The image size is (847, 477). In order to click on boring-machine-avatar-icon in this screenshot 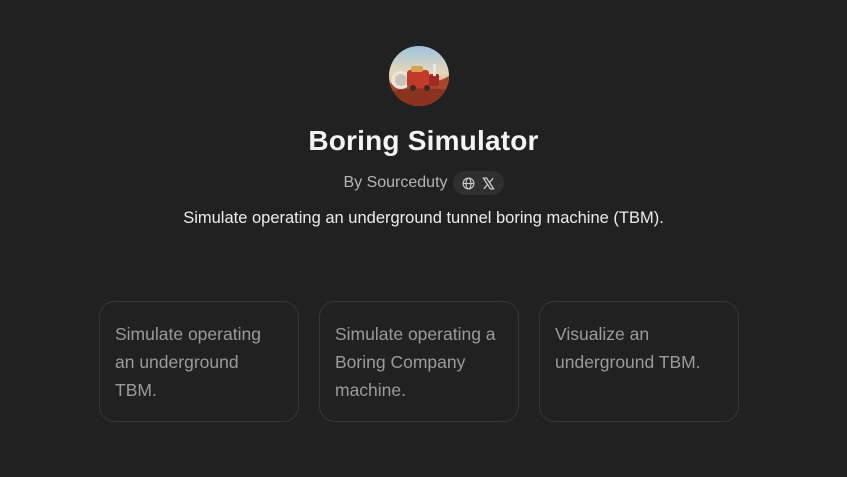, I will do `click(419, 76)`.